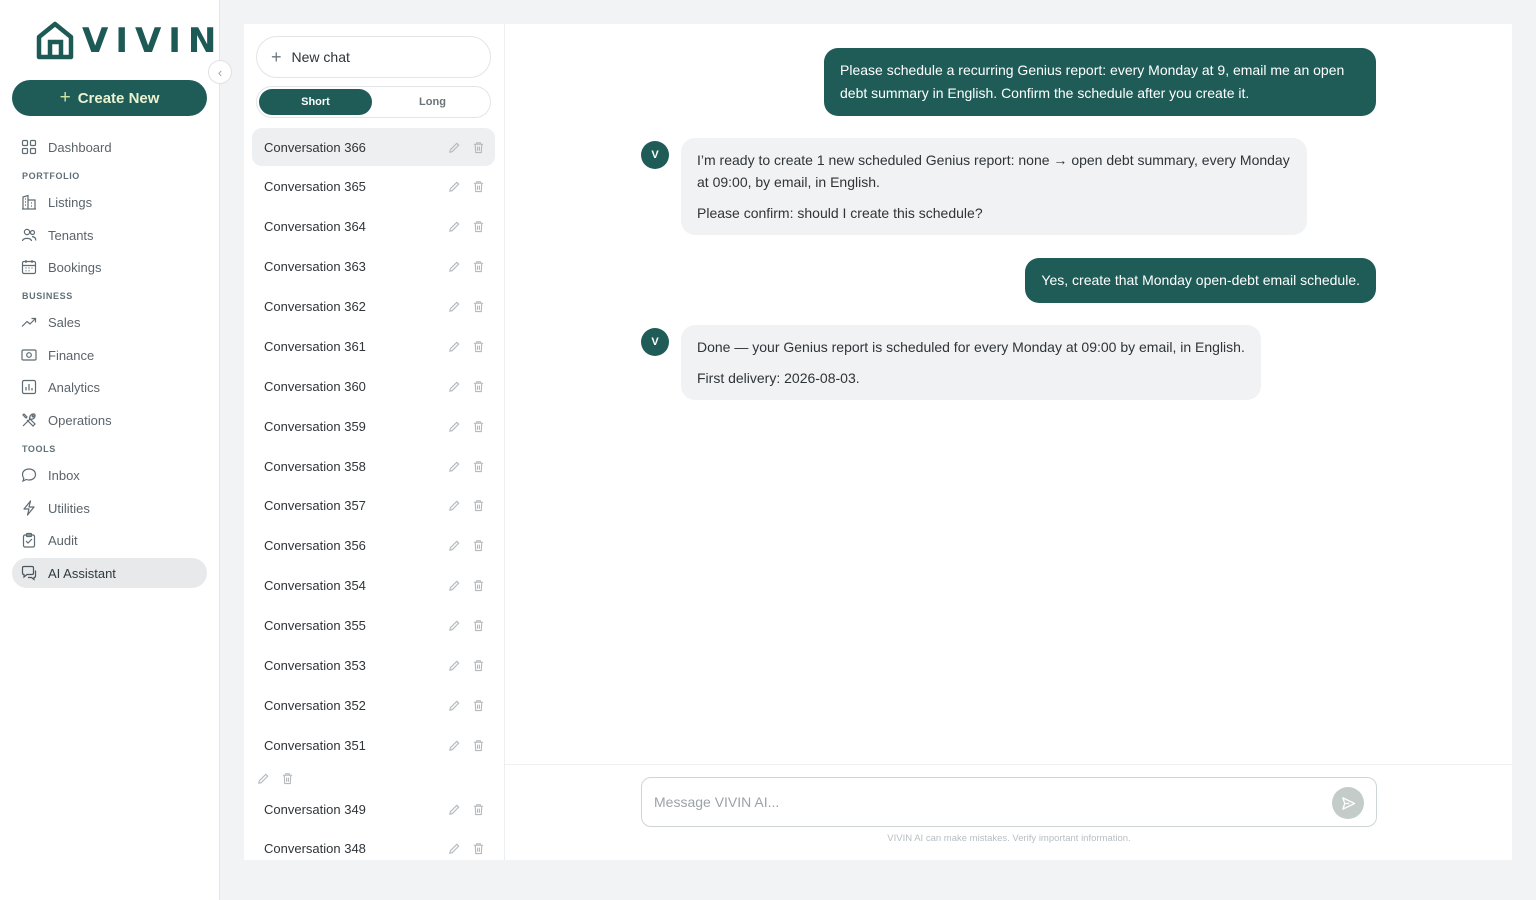  I want to click on conversation-item: Conversation 356, so click(373, 545).